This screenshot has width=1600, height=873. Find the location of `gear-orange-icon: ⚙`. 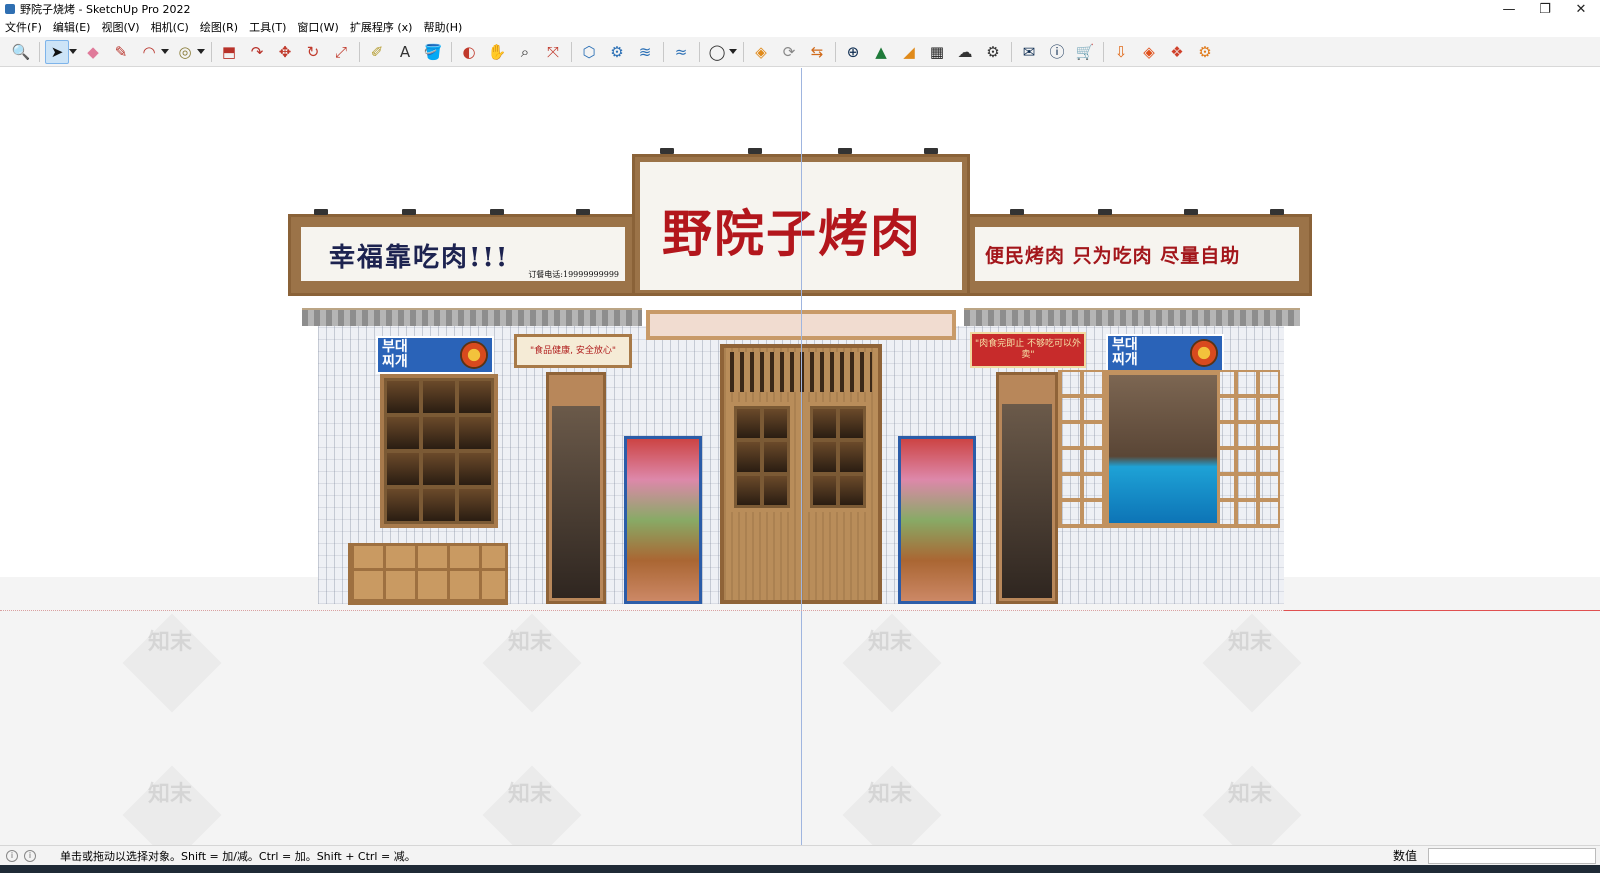

gear-orange-icon: ⚙ is located at coordinates (1205, 52).